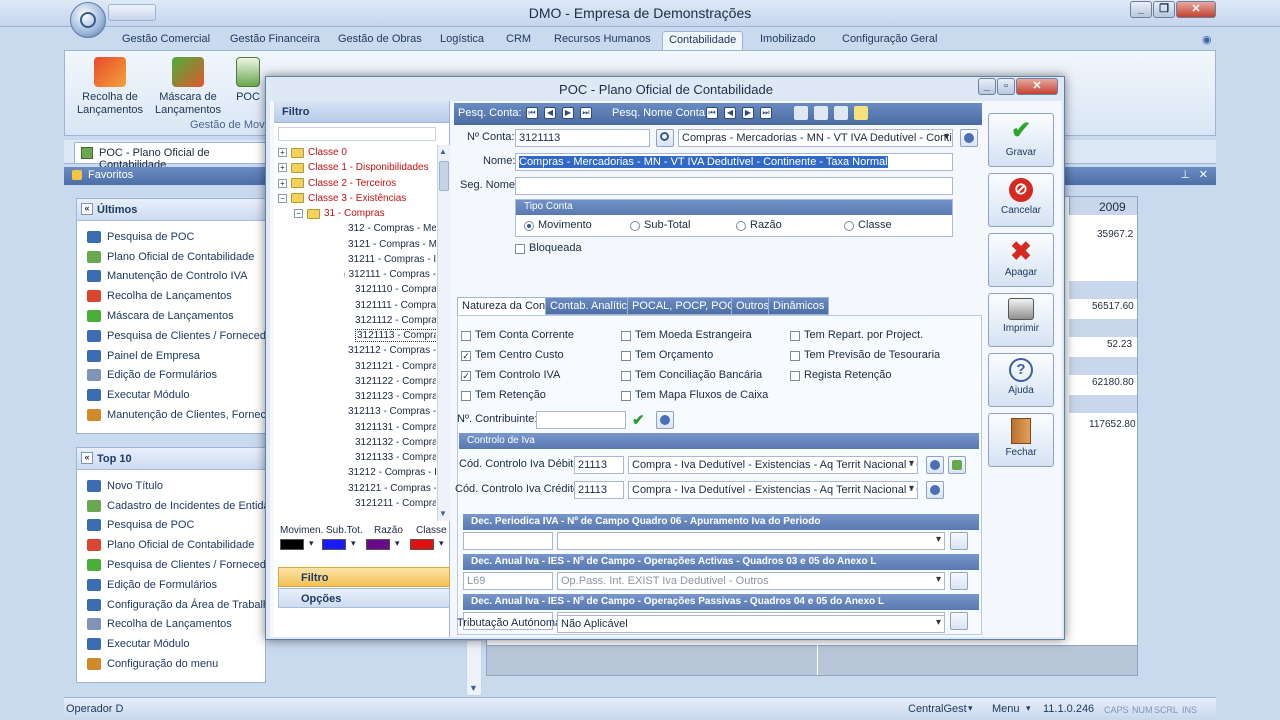 The height and width of the screenshot is (720, 1280). I want to click on note-icon, so click(861, 113).